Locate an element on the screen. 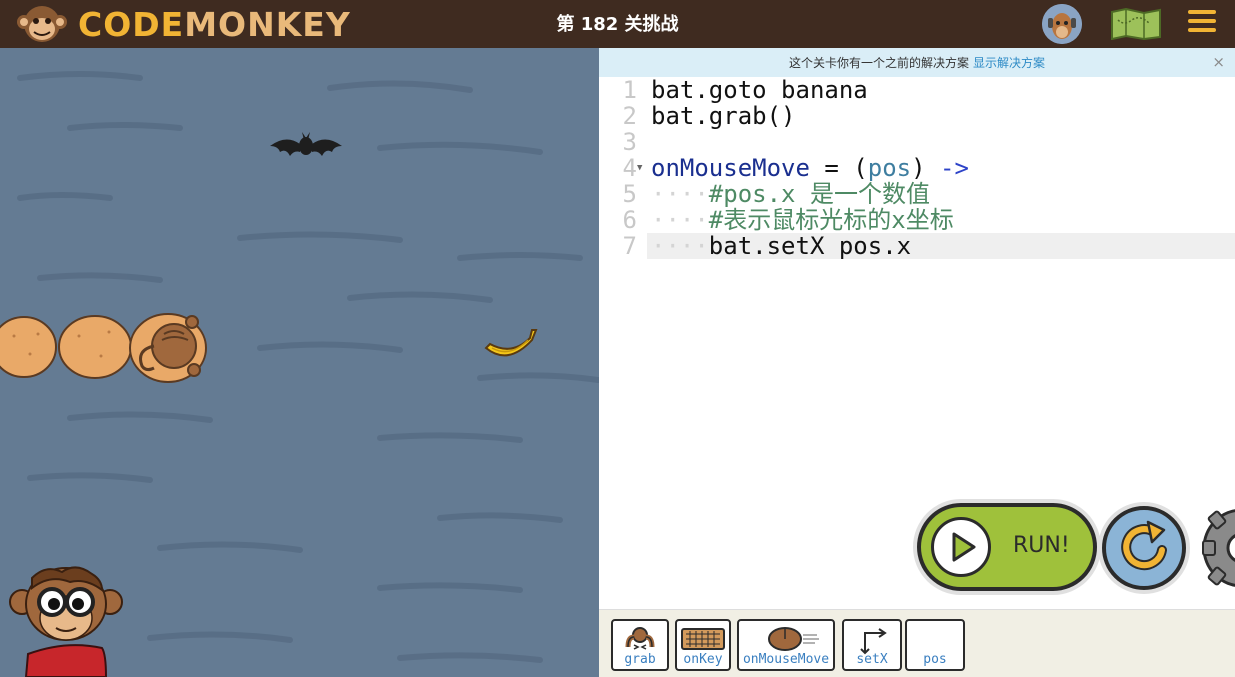 The width and height of the screenshot is (1235, 677). code-operator: = ( is located at coordinates (838, 168).